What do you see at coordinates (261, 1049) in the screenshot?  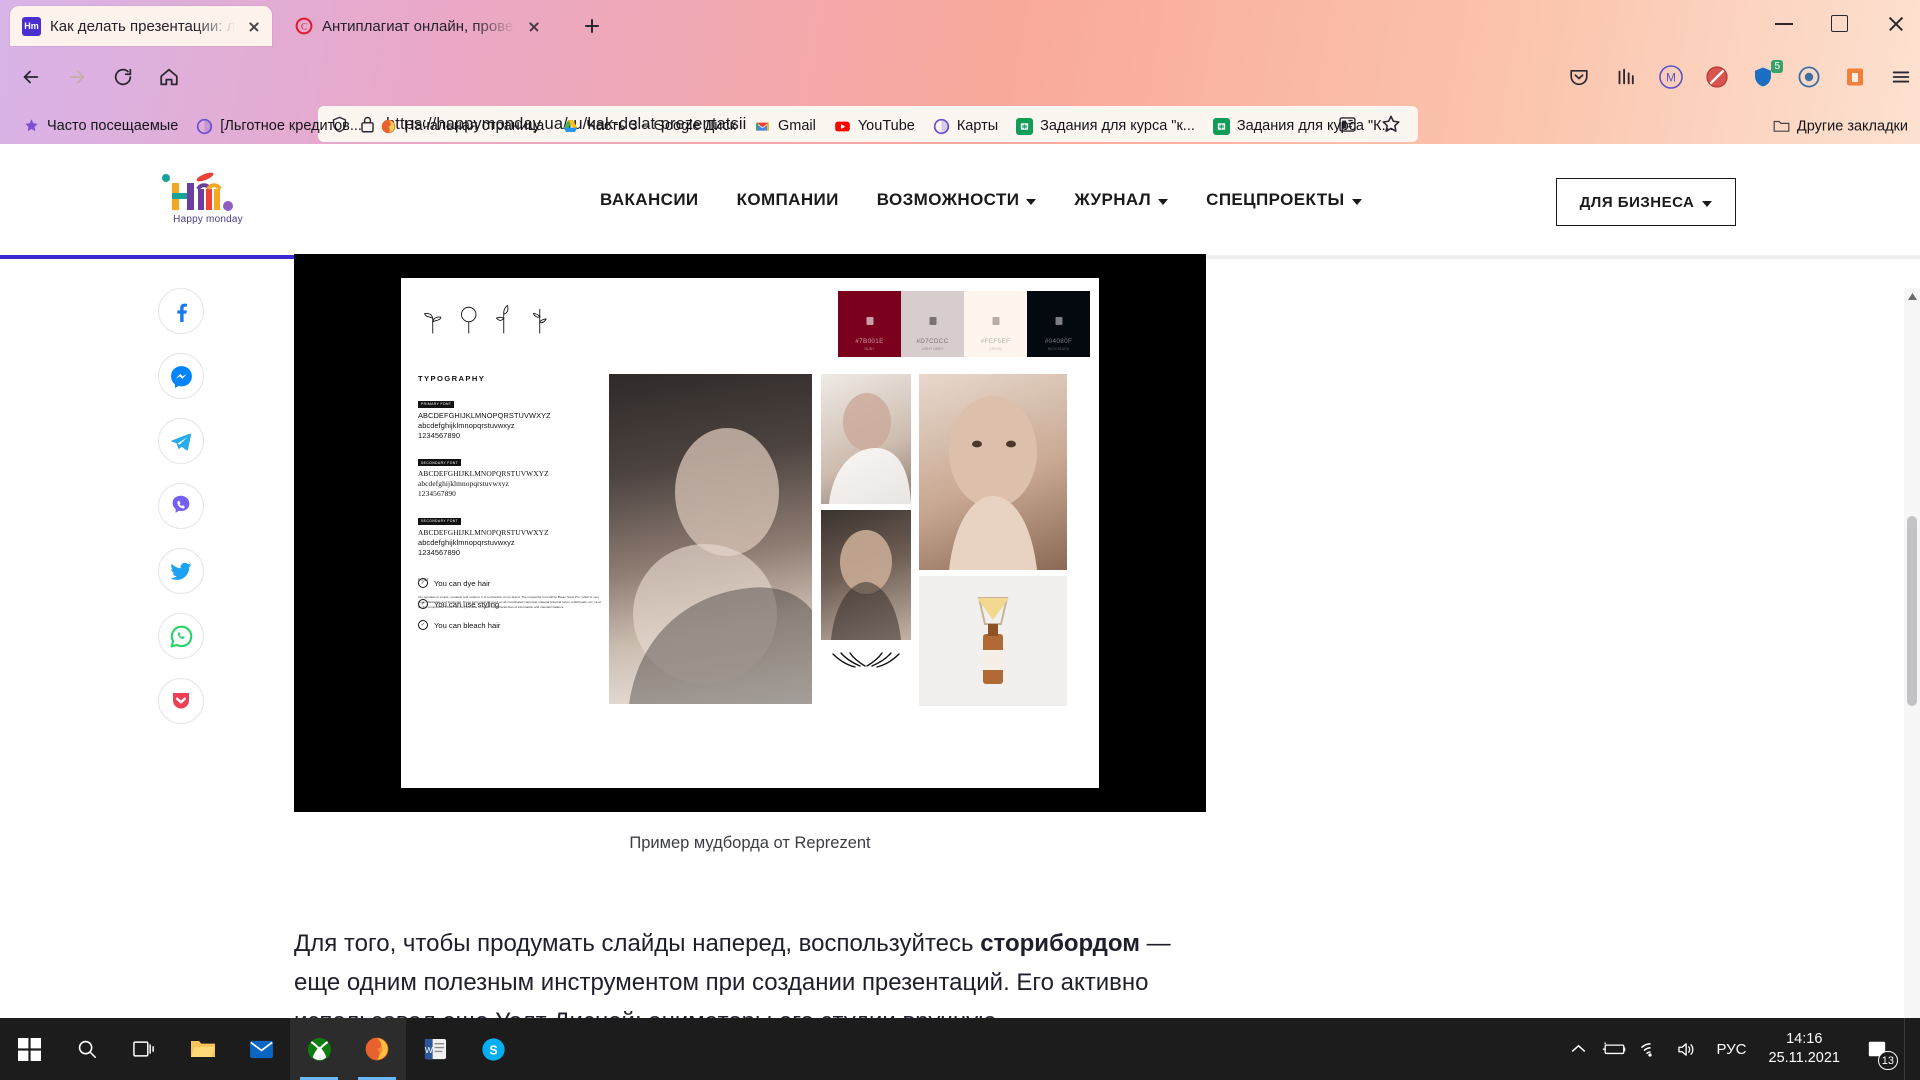 I see `mail-button` at bounding box center [261, 1049].